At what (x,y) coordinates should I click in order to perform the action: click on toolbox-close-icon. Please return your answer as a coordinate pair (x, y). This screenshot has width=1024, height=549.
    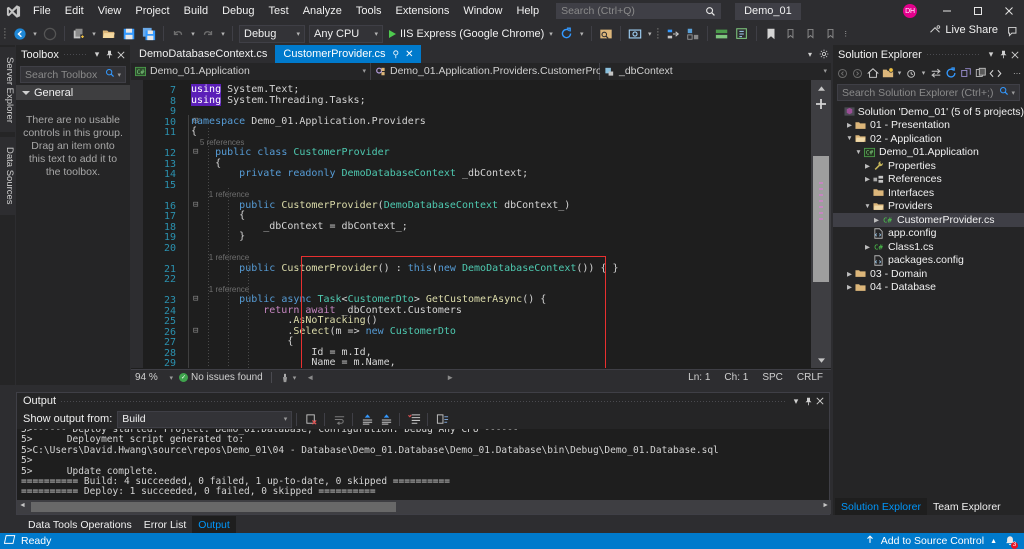
    Looking at the image, I should click on (121, 54).